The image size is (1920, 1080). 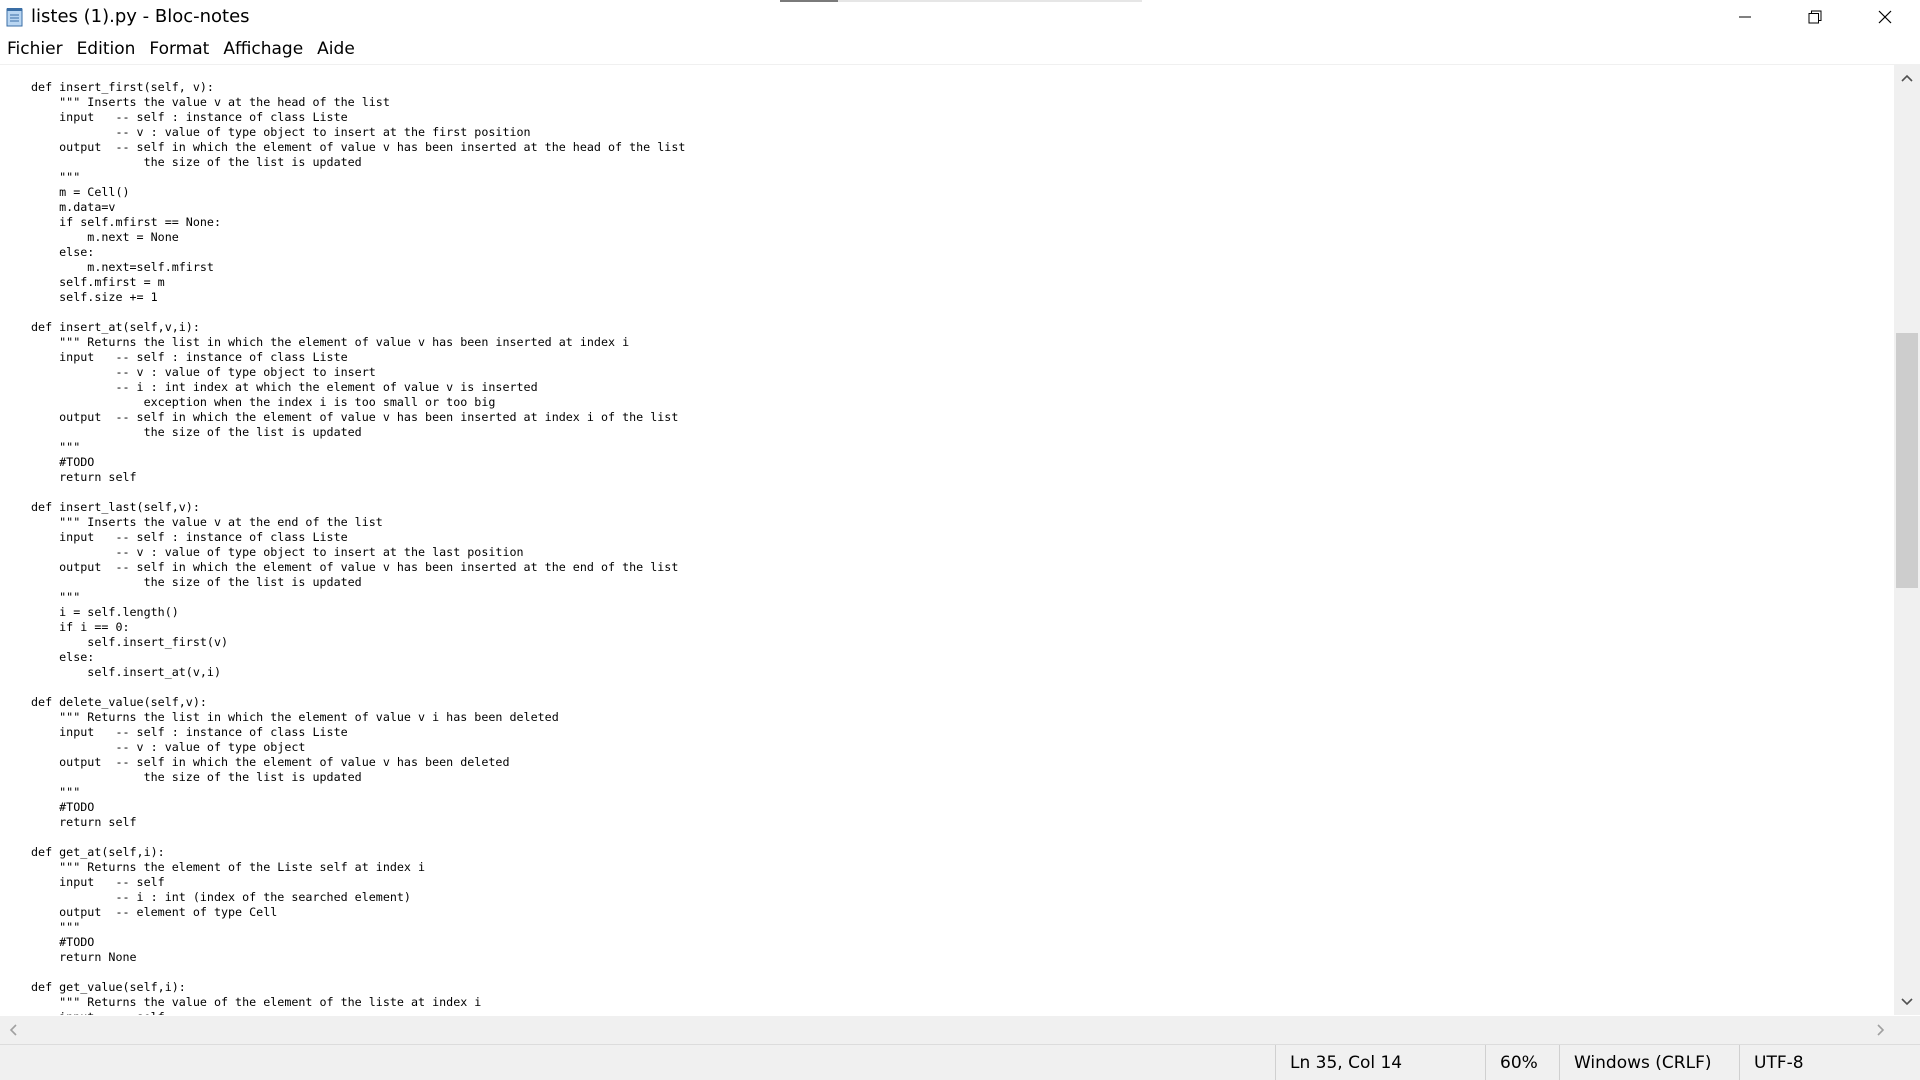 What do you see at coordinates (960, 1062) in the screenshot?
I see `status-bar: Ln 35, Col 14 60% Windows (CRLF) UTF-8` at bounding box center [960, 1062].